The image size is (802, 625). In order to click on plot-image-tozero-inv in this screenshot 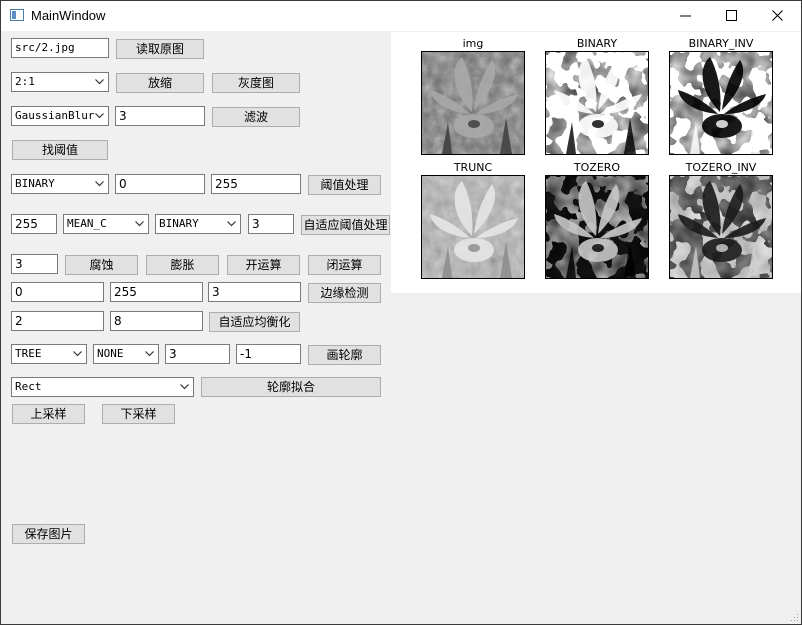, I will do `click(721, 227)`.